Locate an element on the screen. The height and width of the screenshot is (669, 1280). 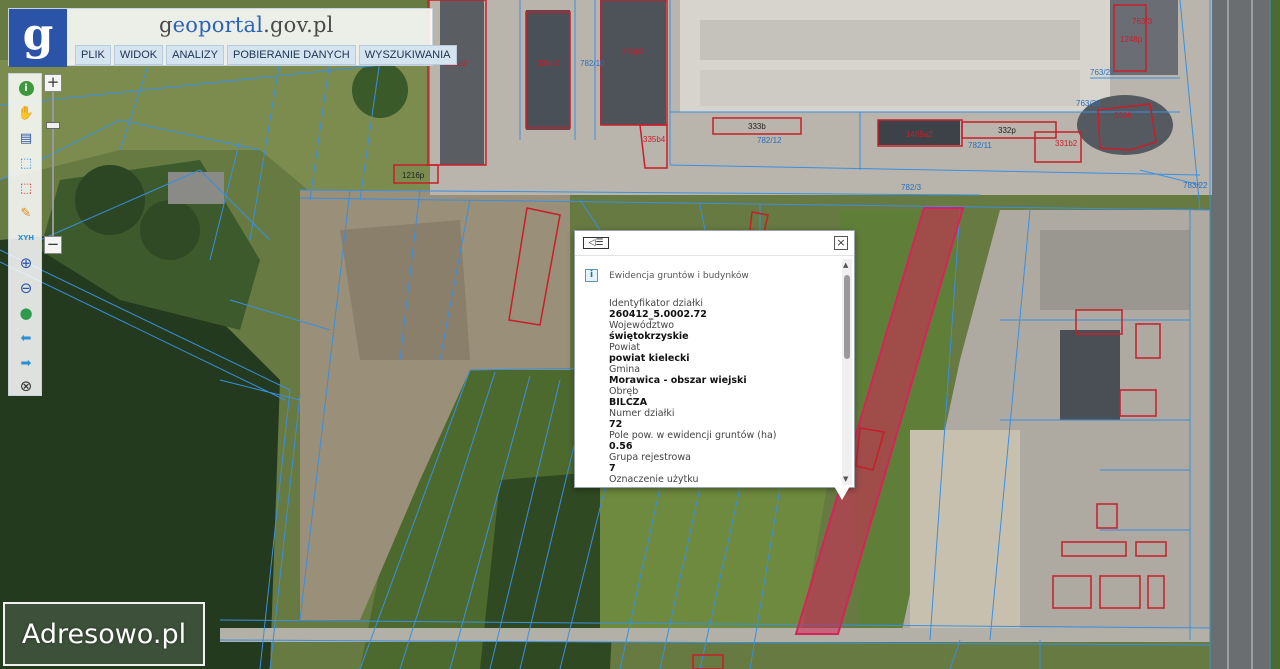
pan-hand-icon: ✋ is located at coordinates (26, 113).